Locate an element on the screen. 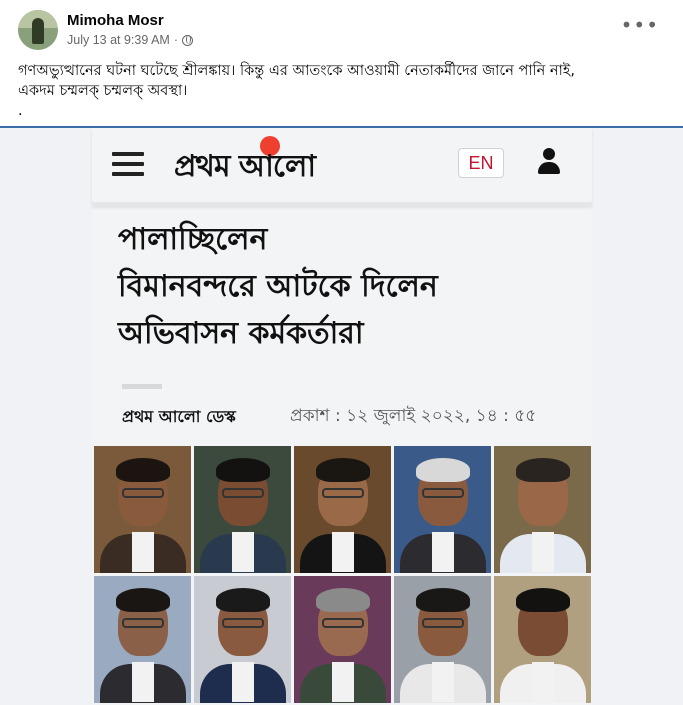 Image resolution: width=683 pixels, height=705 pixels. headline-line: বিমানবন্দরে আটকে দিলেন is located at coordinates (278, 286).